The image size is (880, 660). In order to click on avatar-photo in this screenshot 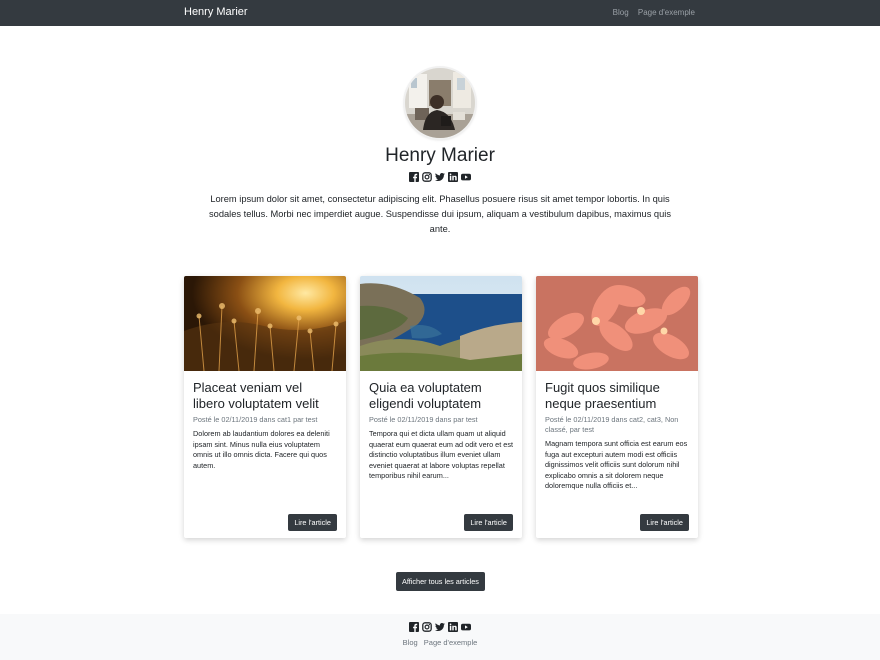, I will do `click(440, 103)`.